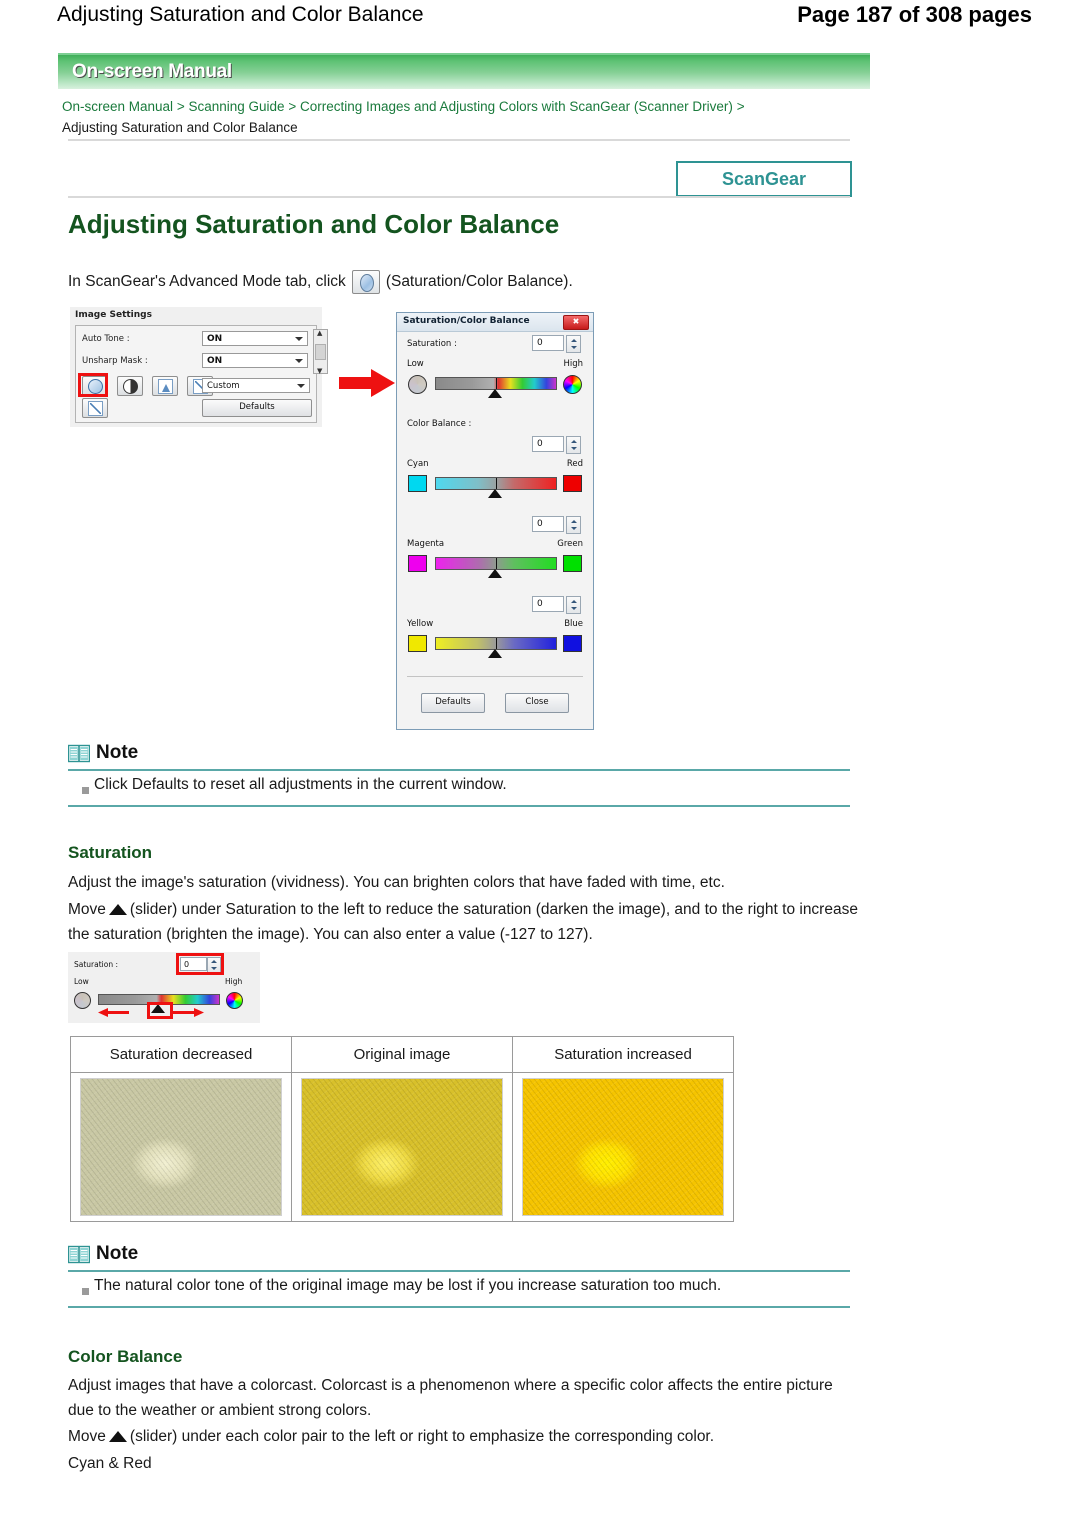 The width and height of the screenshot is (1080, 1527). I want to click on table-cell-image-decreased, so click(181, 1147).